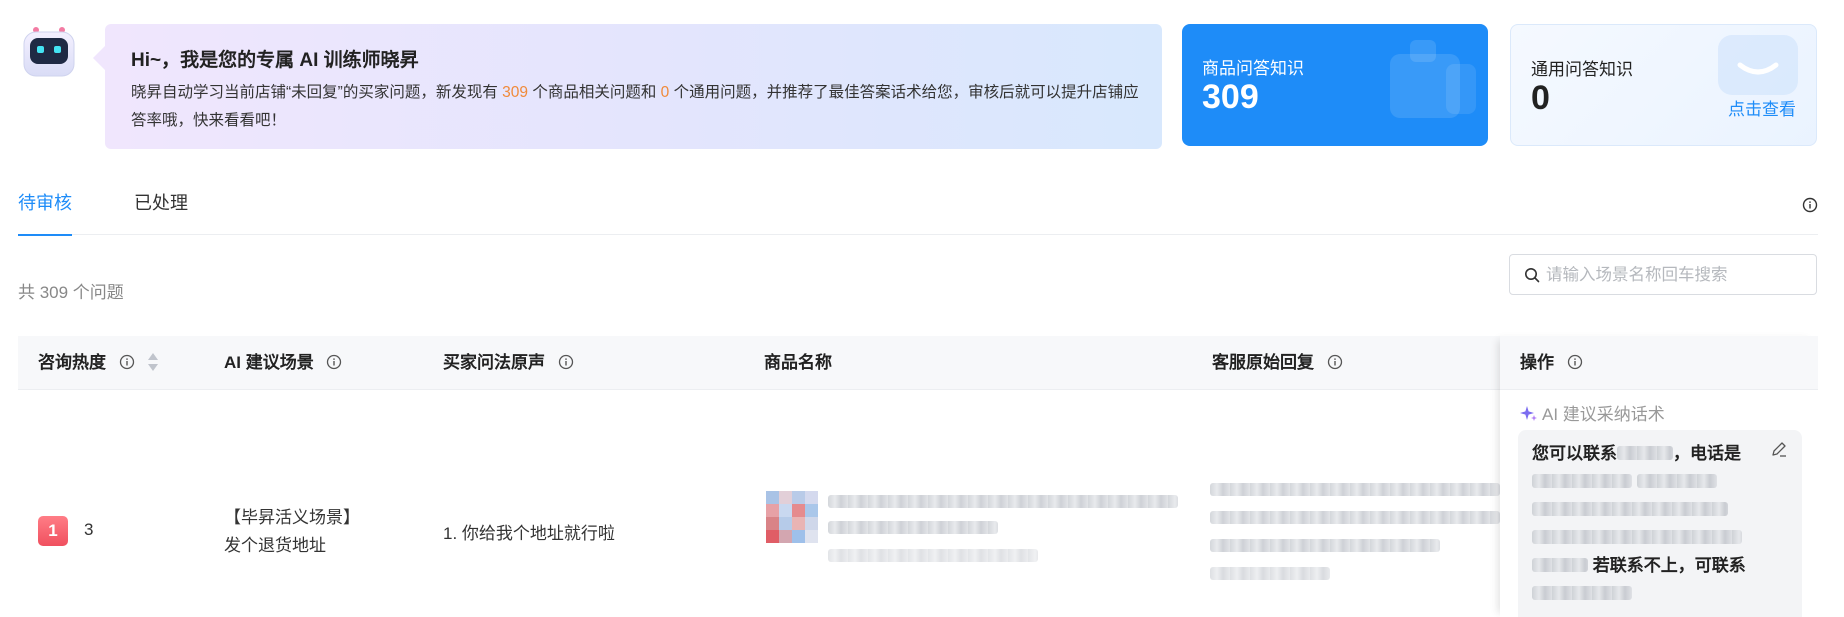 This screenshot has height=617, width=1844. Describe the element at coordinates (594, 92) in the screenshot. I see `message-middle: 个商品相关问题和` at that location.